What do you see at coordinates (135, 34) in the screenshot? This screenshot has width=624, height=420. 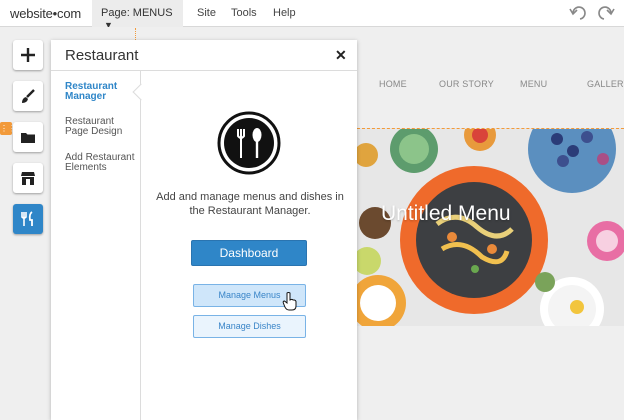 I see `guide-line` at bounding box center [135, 34].